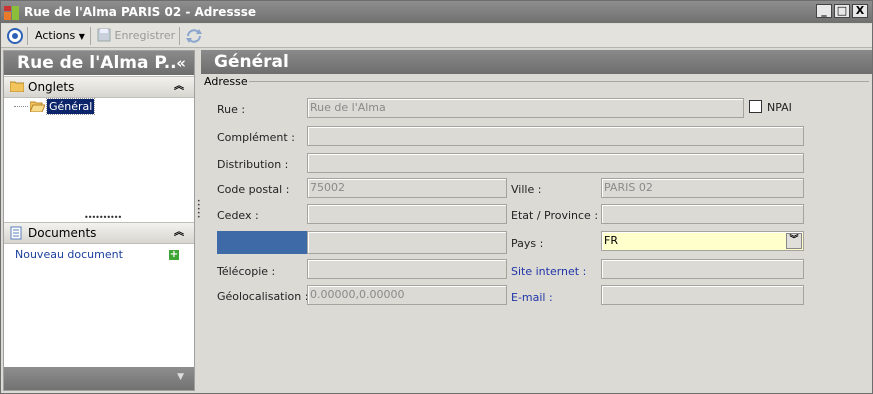  What do you see at coordinates (16, 233) in the screenshot?
I see `document-icon` at bounding box center [16, 233].